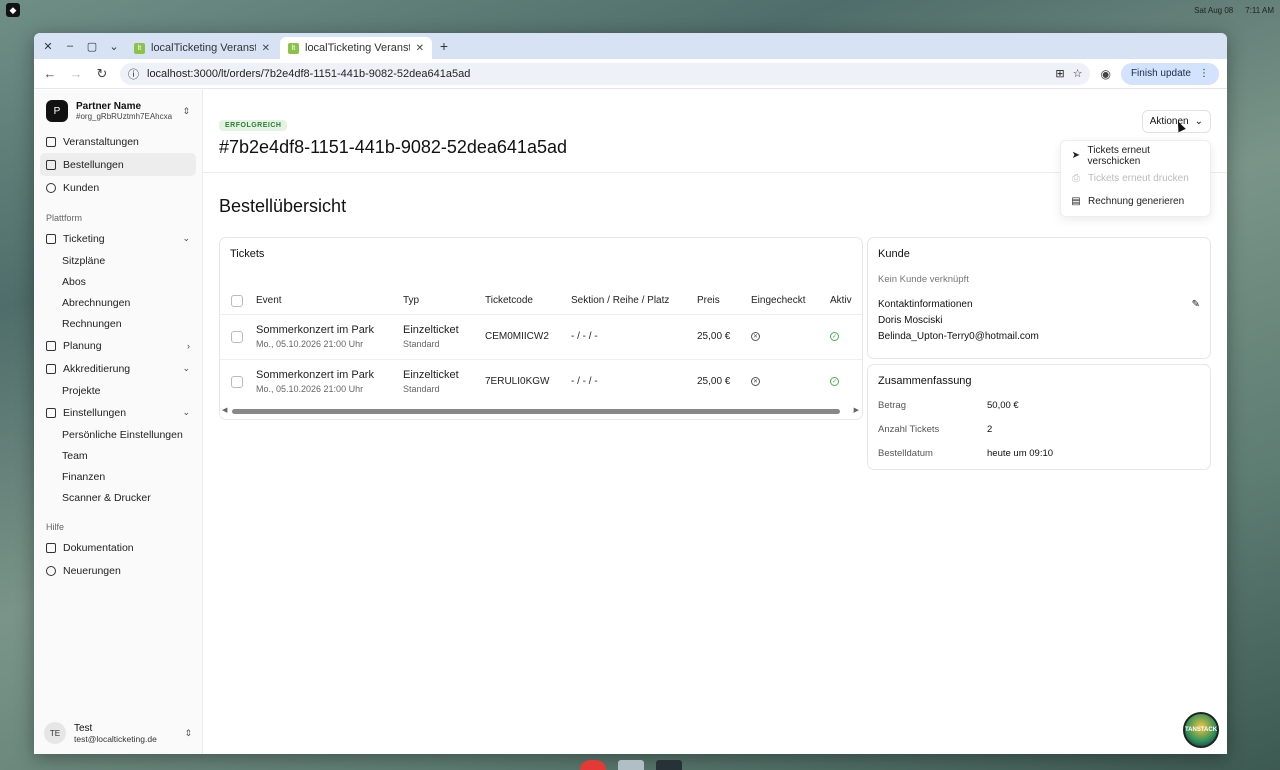 This screenshot has height=770, width=1280. I want to click on bookmark-star-icon: ☆, so click(1078, 73).